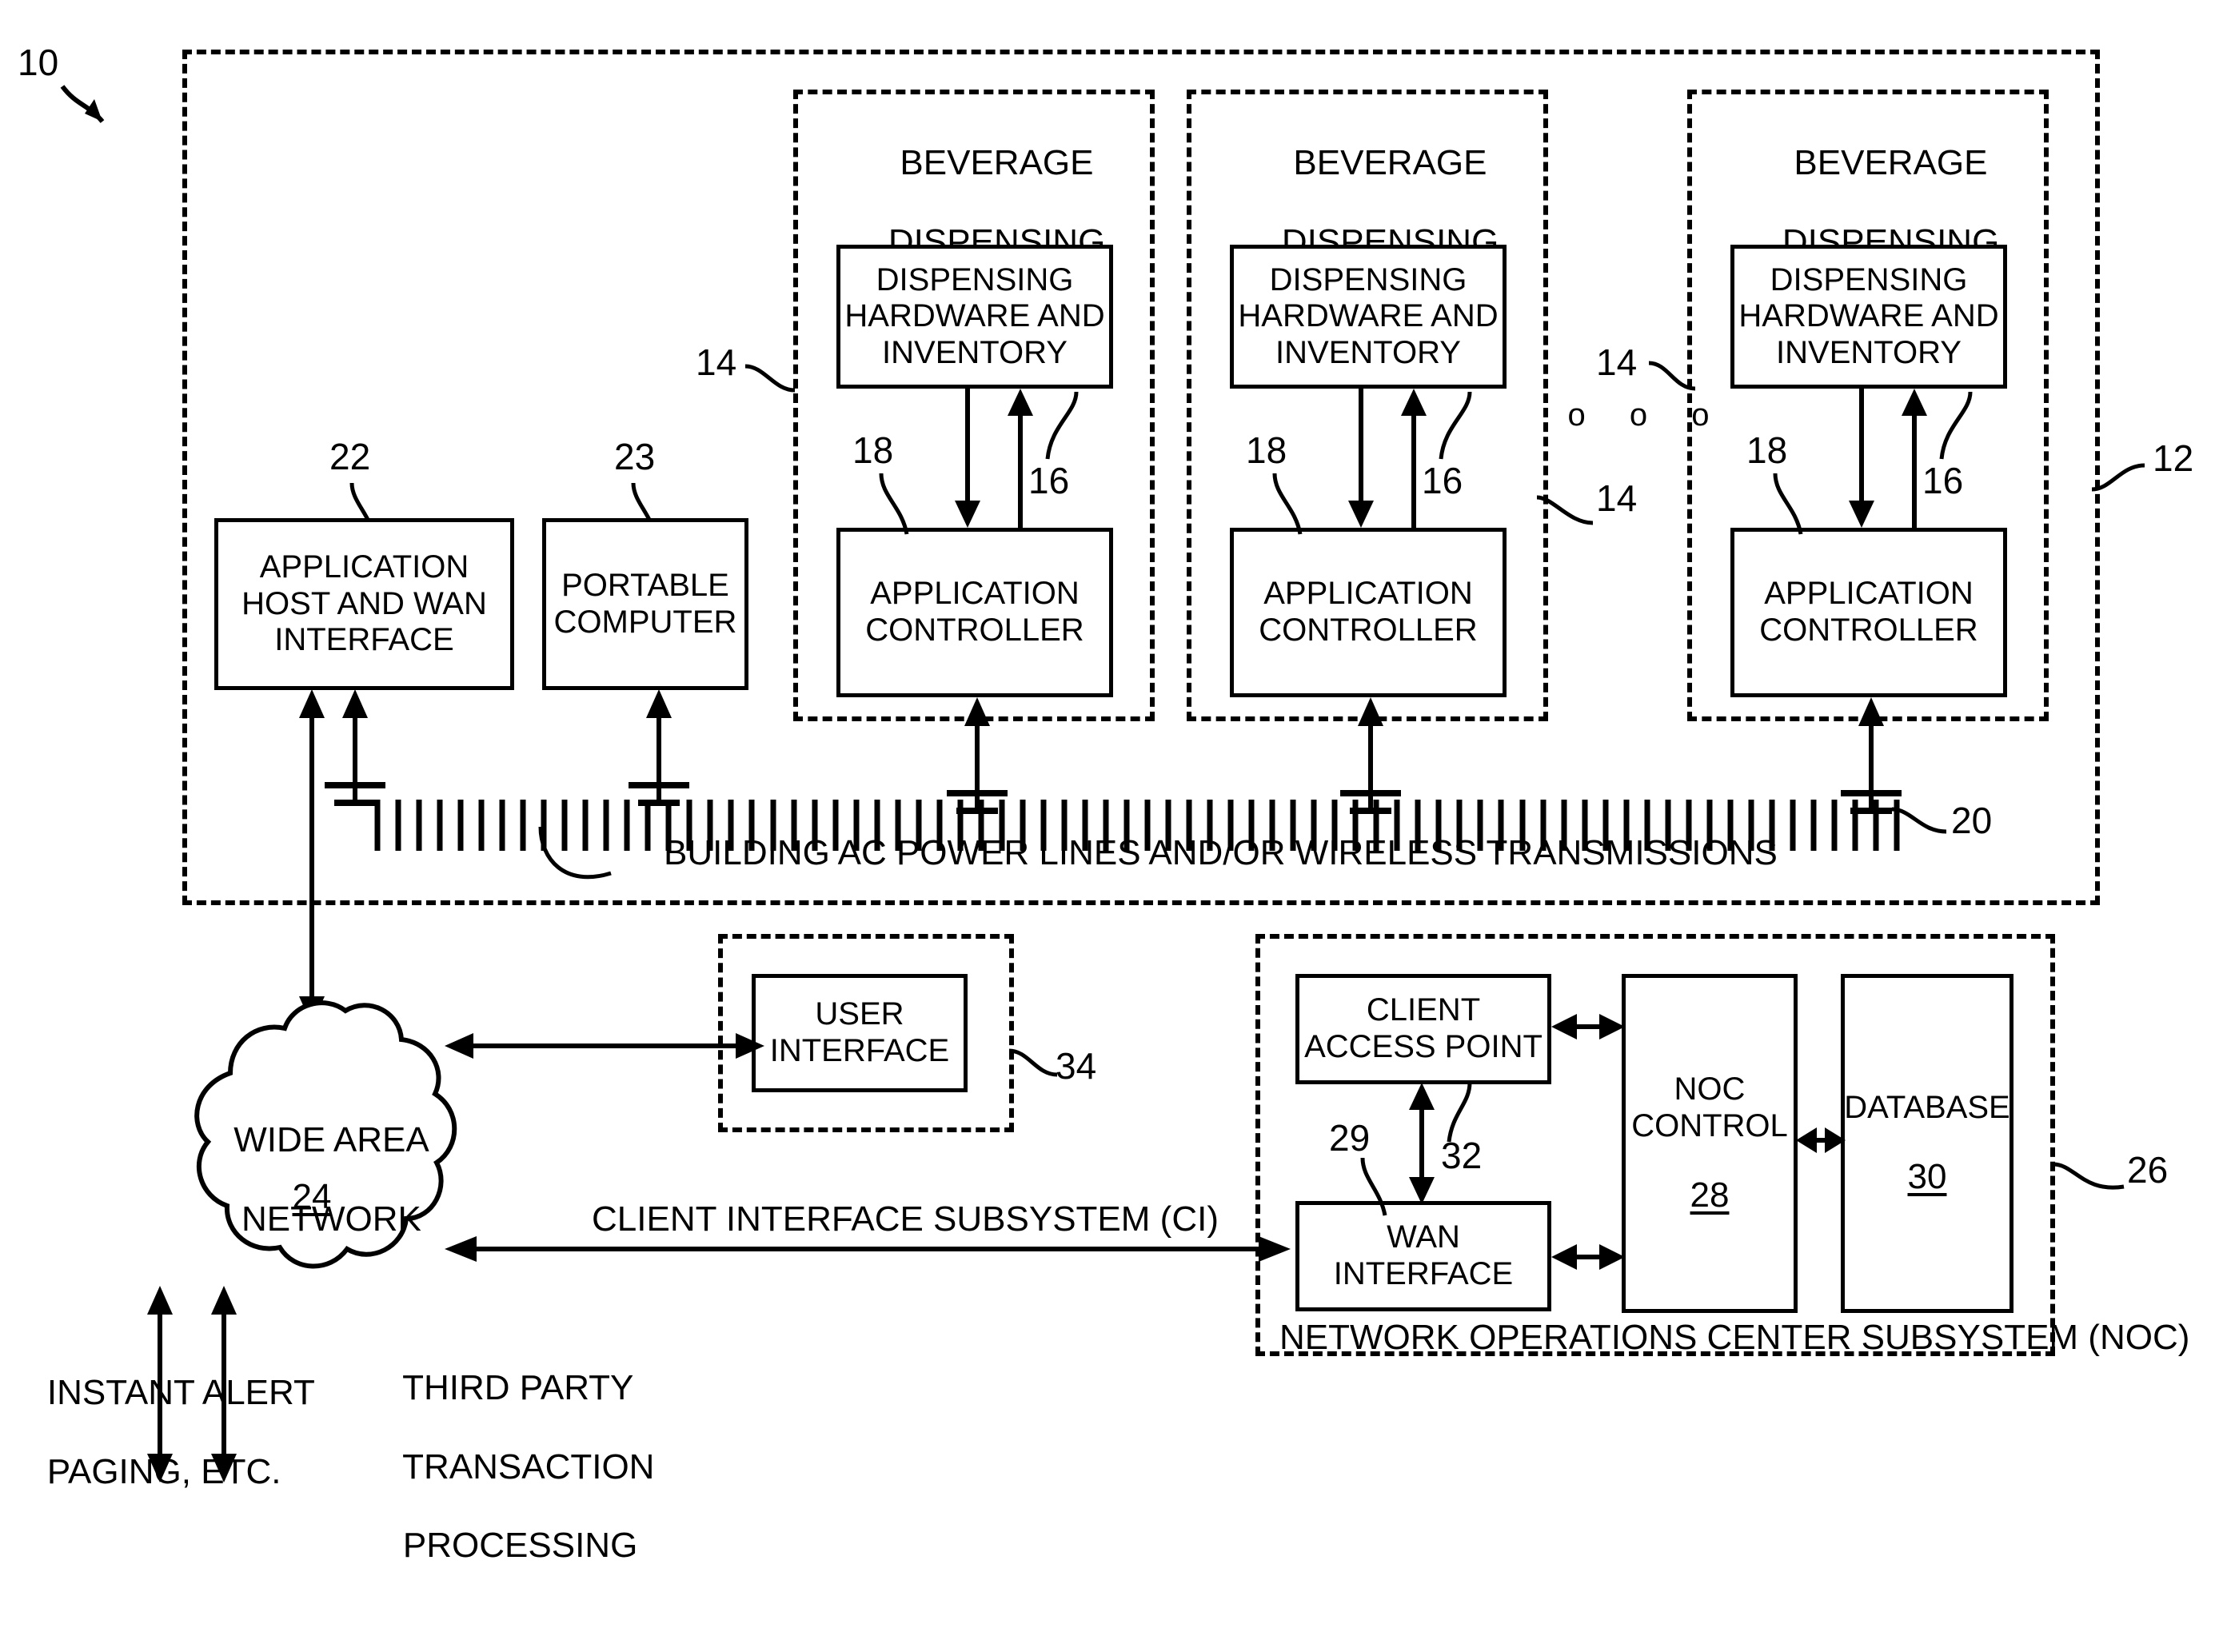 This screenshot has width=2227, height=1652. I want to click on application-controller-1-box: APPLICATION CONTROLLER, so click(974, 612).